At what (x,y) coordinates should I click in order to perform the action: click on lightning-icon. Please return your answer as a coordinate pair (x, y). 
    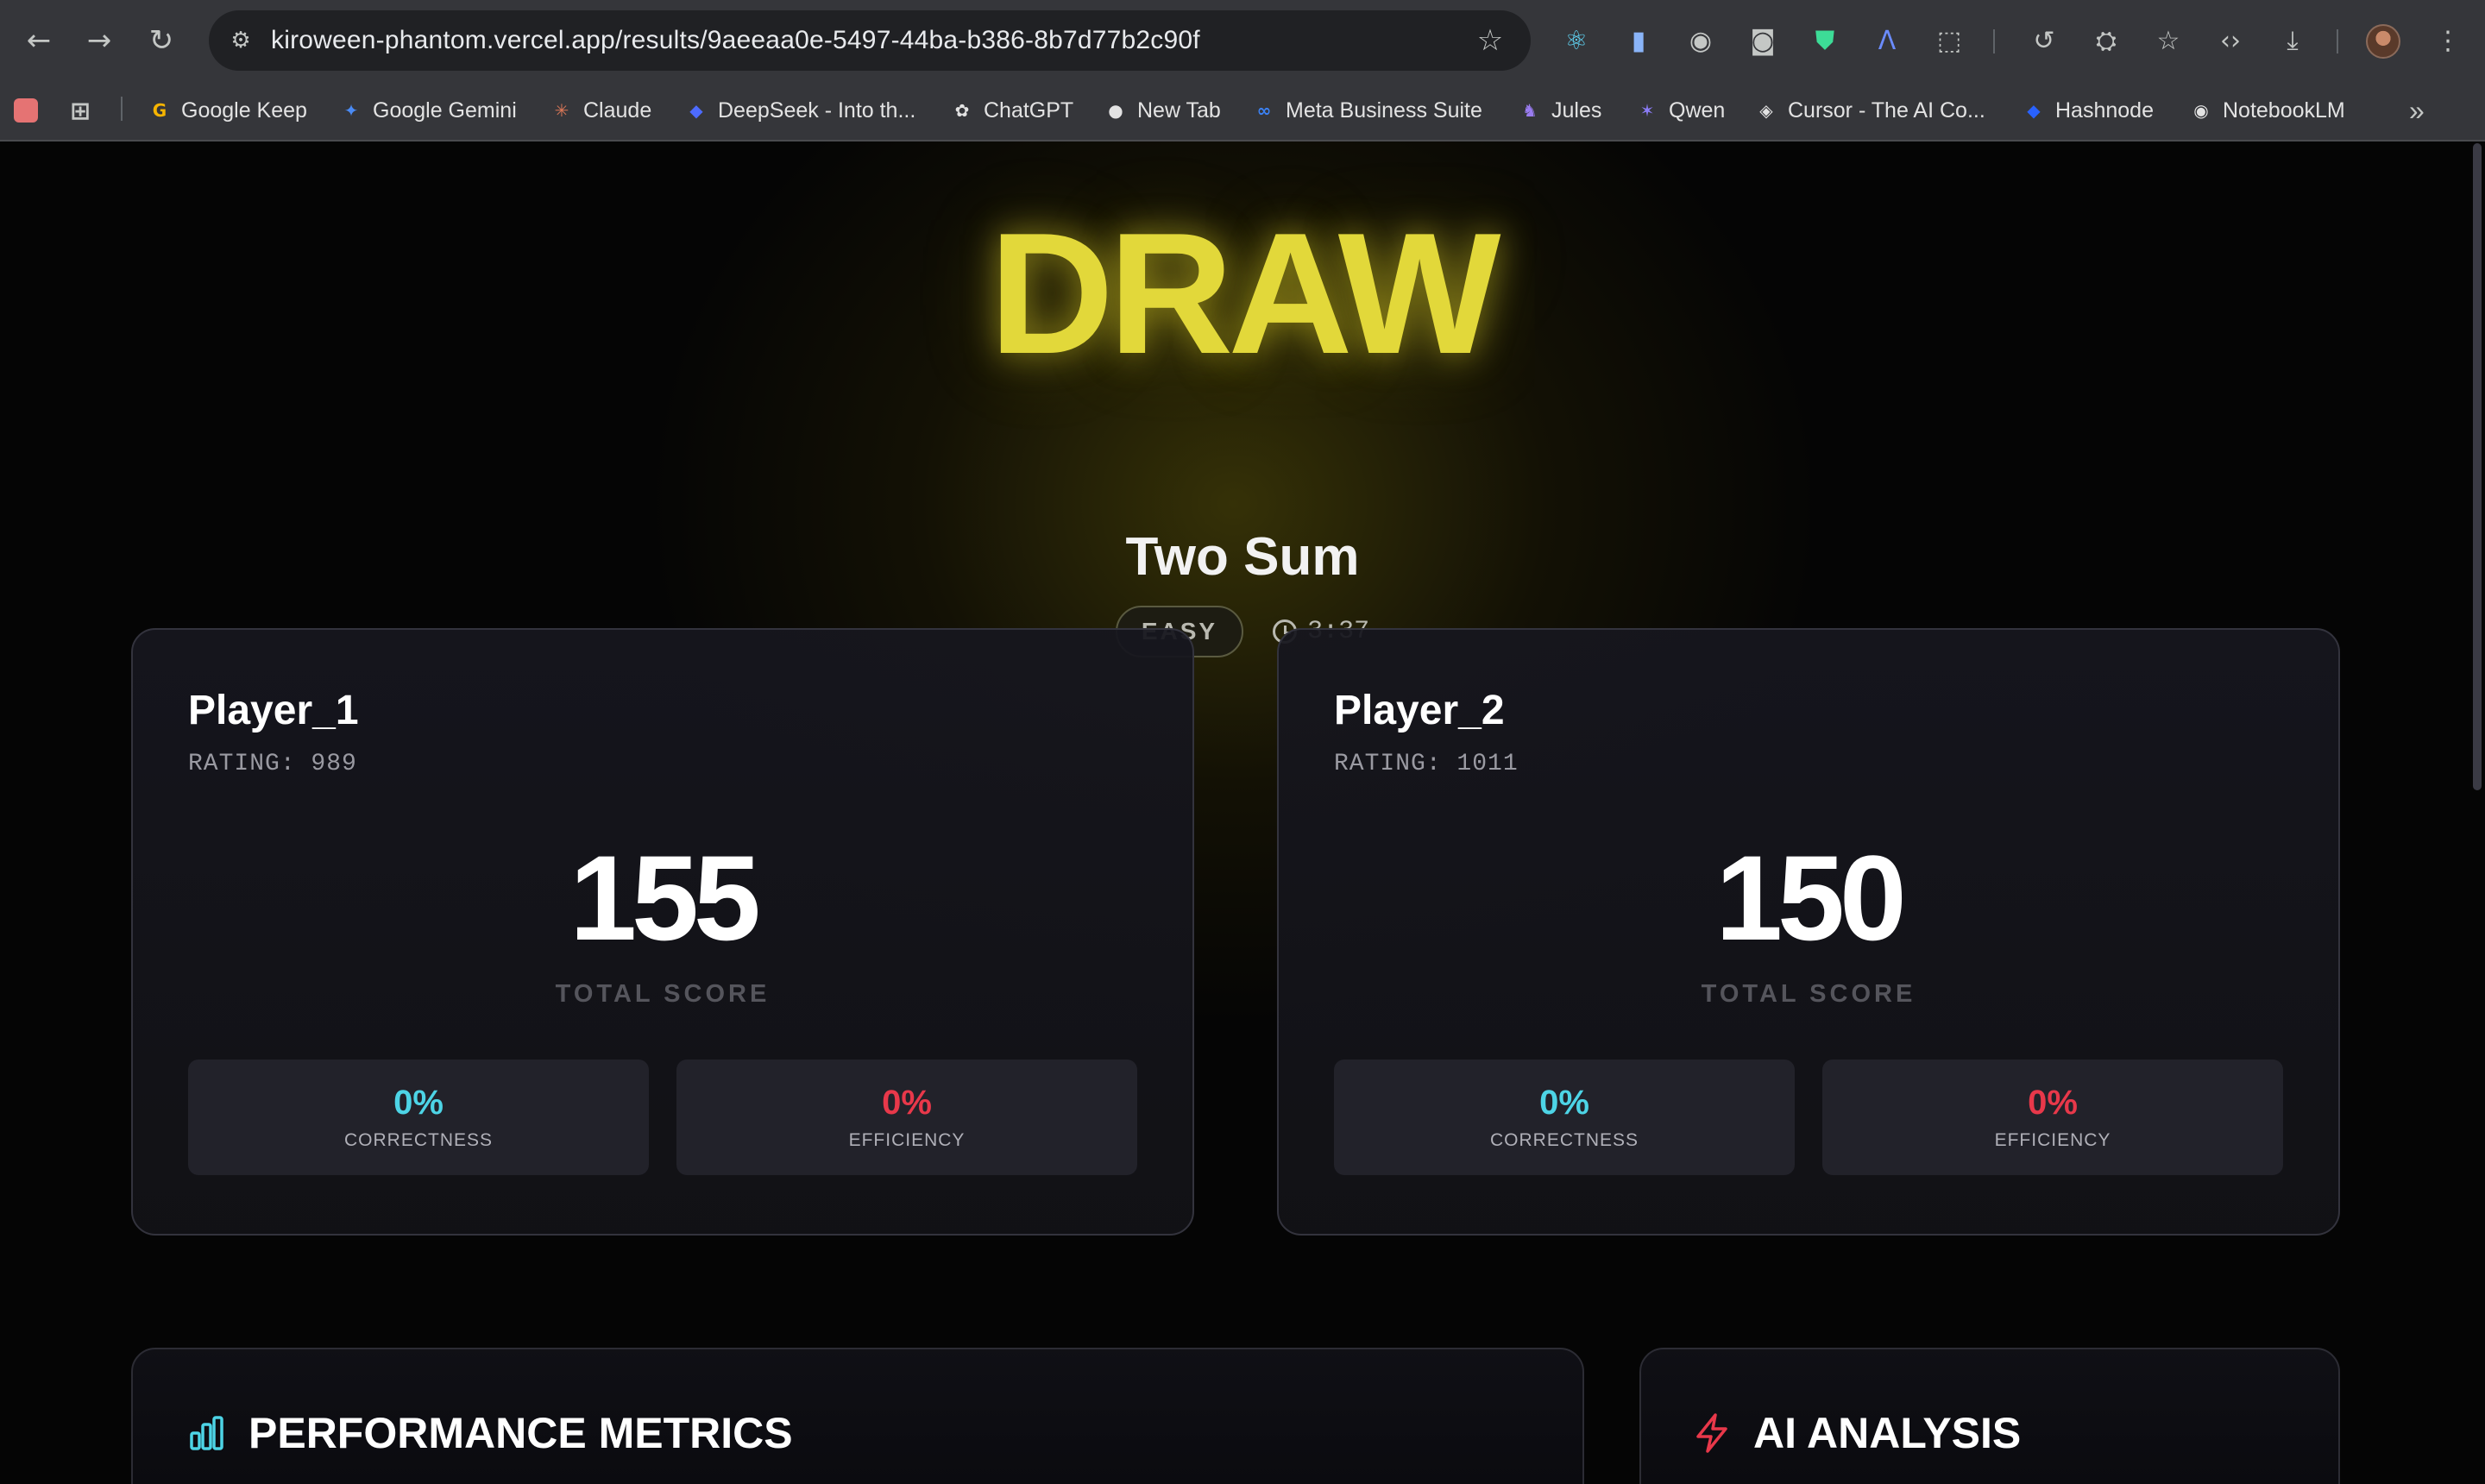
    Looking at the image, I should click on (1711, 1433).